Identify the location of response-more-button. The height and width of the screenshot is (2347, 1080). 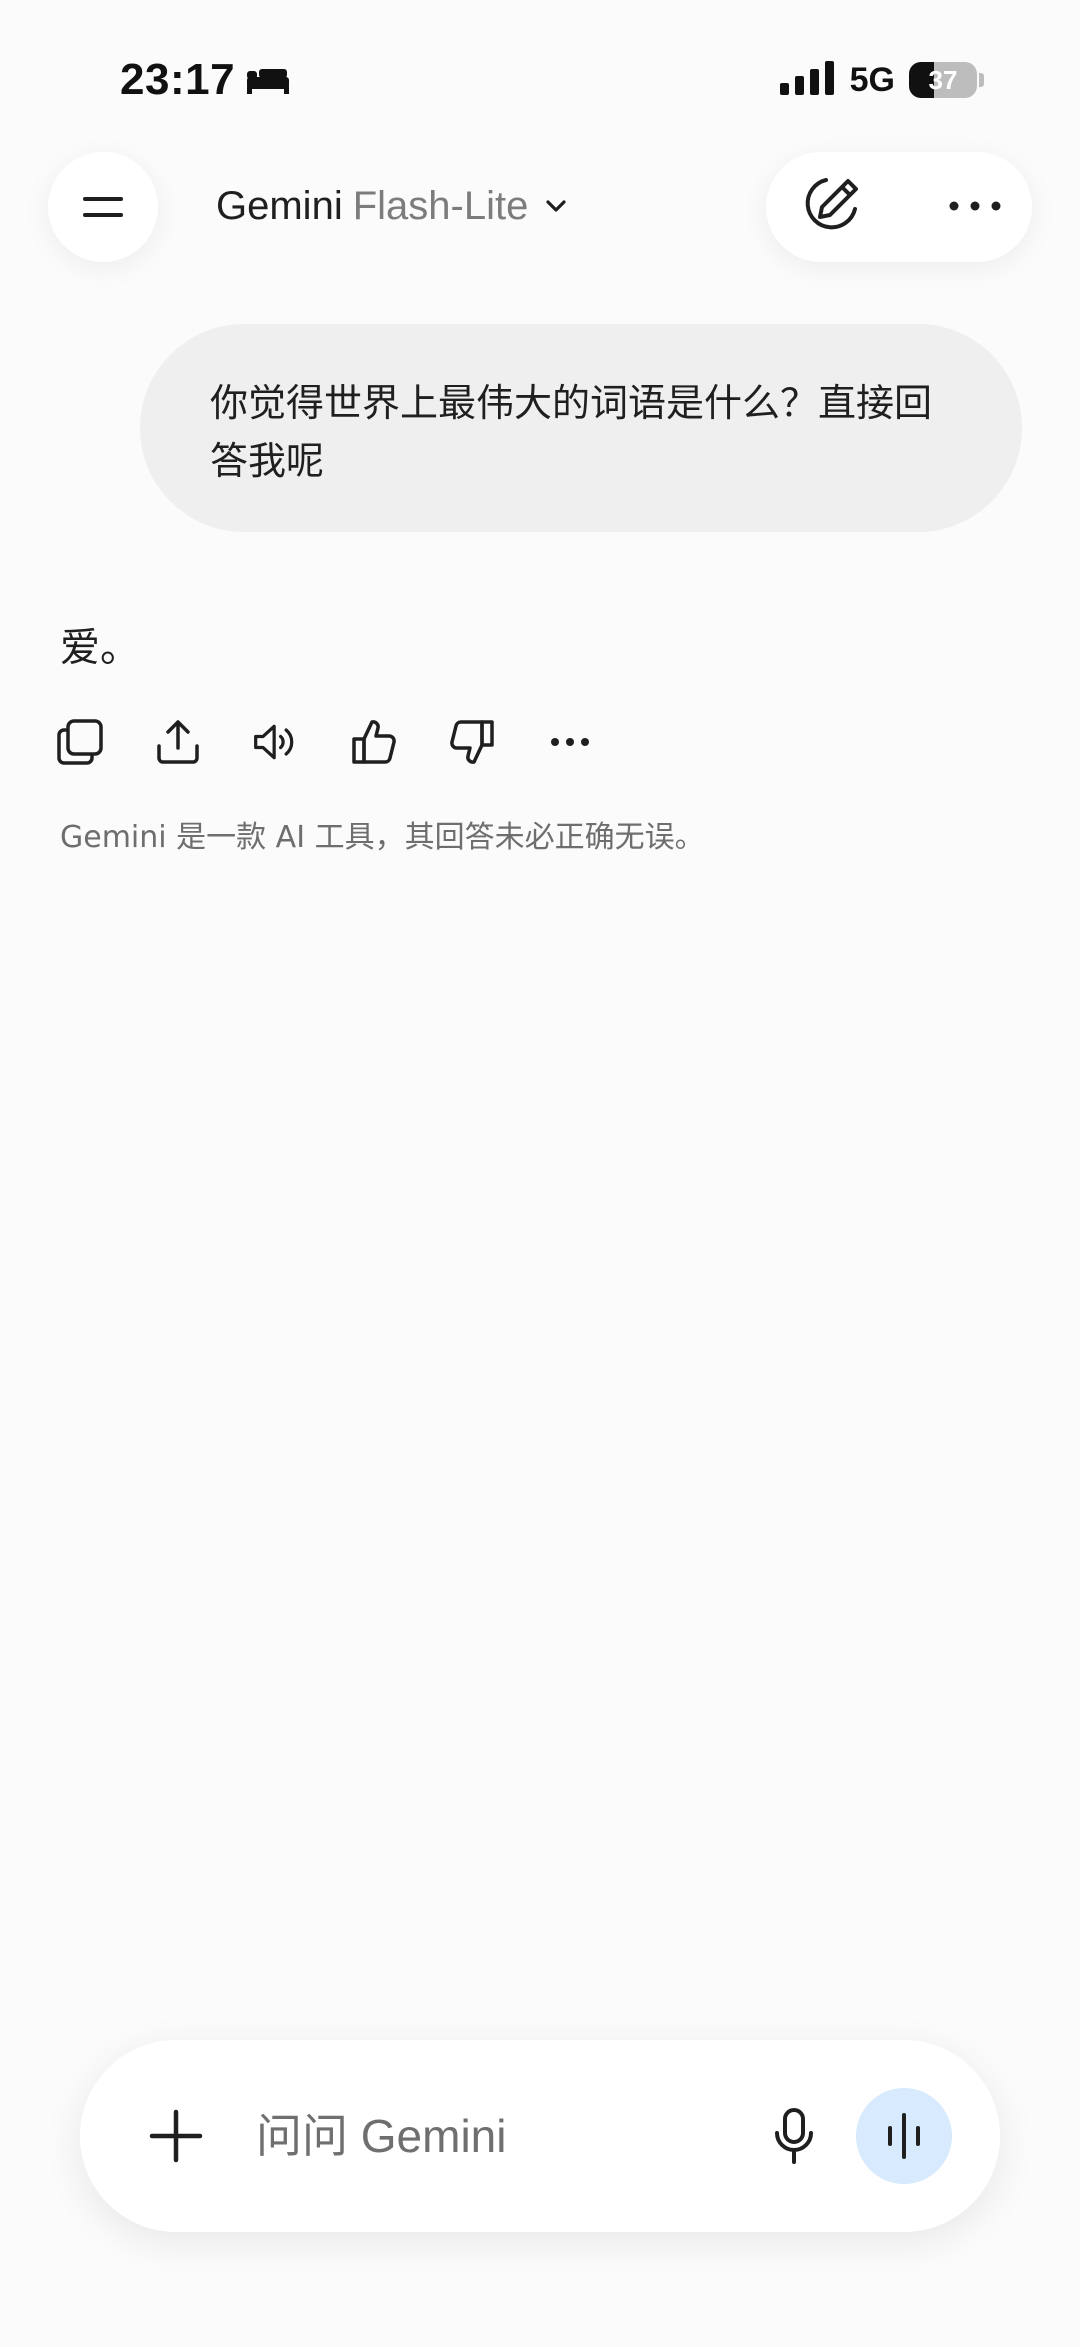
(570, 742).